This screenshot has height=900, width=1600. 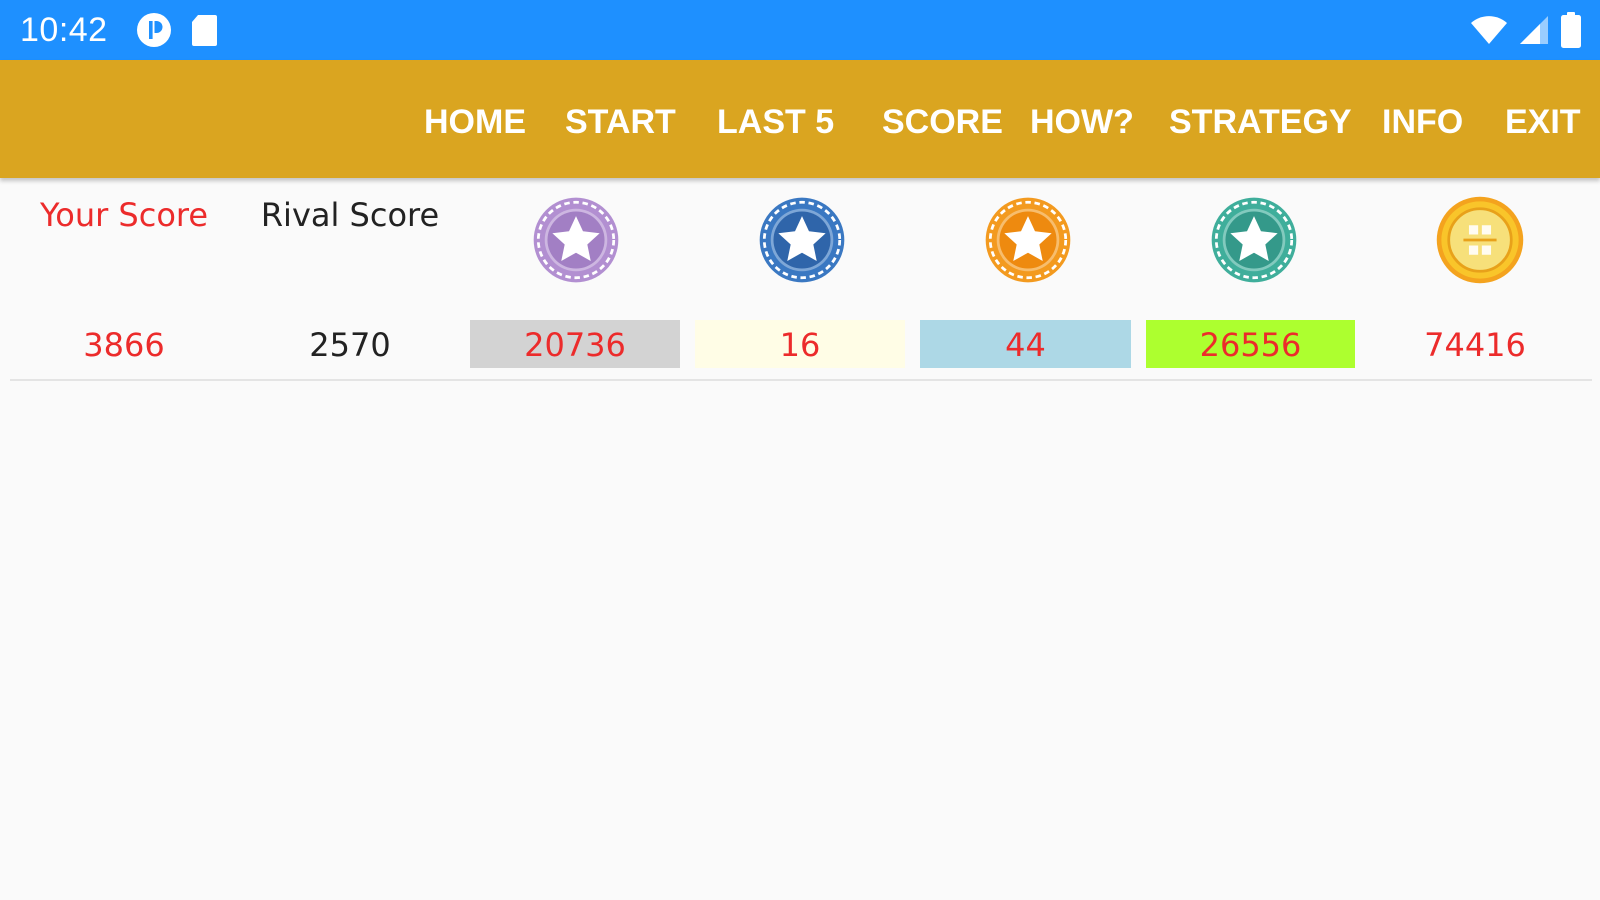 What do you see at coordinates (800, 30) in the screenshot?
I see `status-bar: 10:42` at bounding box center [800, 30].